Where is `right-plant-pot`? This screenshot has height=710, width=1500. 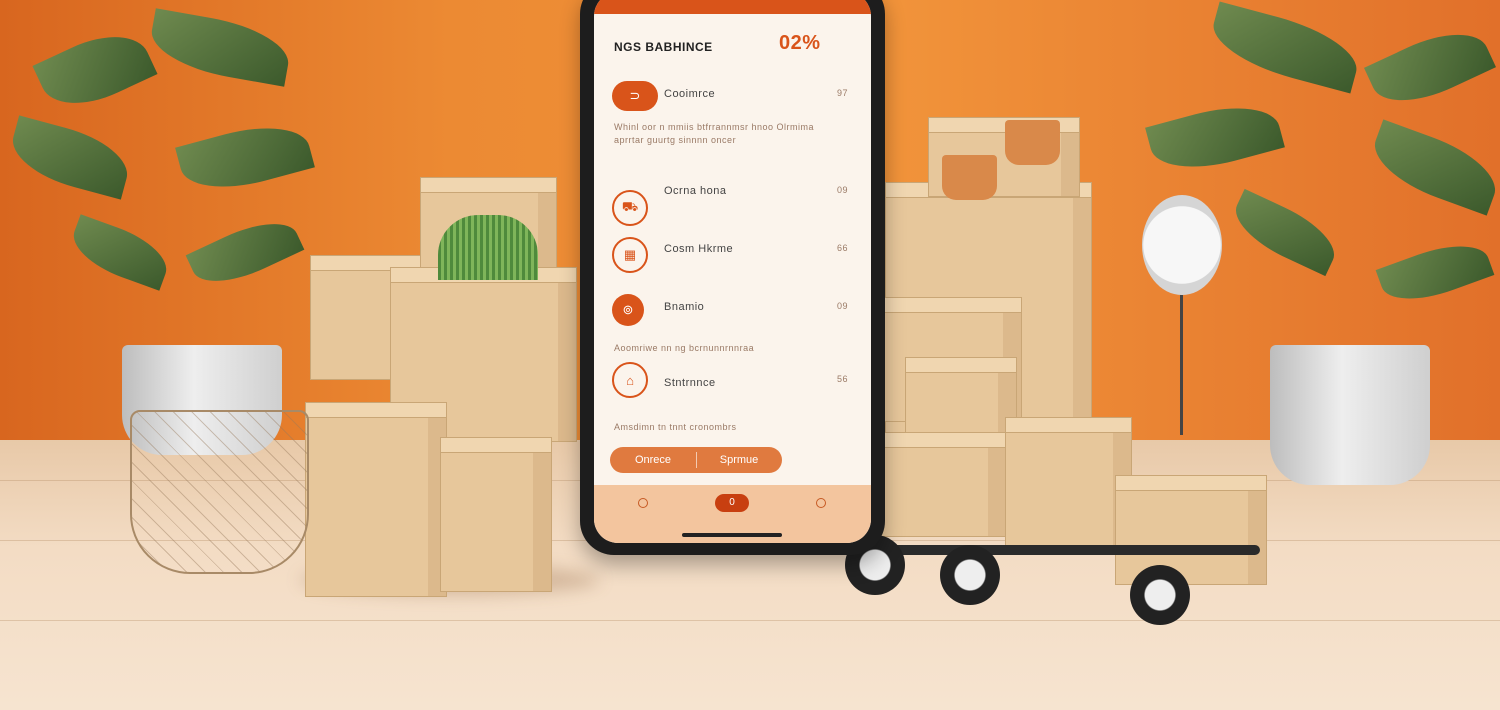 right-plant-pot is located at coordinates (1350, 415).